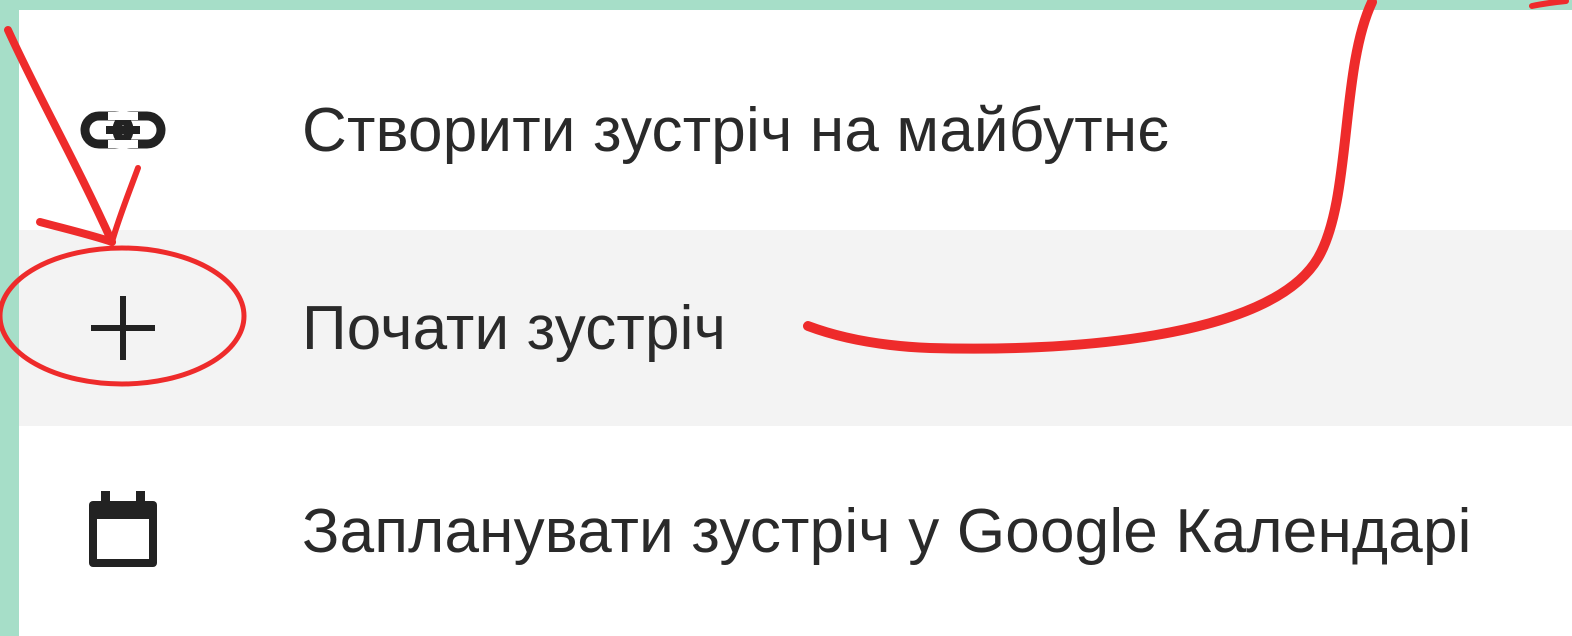 The width and height of the screenshot is (1572, 636). I want to click on link-icon, so click(123, 130).